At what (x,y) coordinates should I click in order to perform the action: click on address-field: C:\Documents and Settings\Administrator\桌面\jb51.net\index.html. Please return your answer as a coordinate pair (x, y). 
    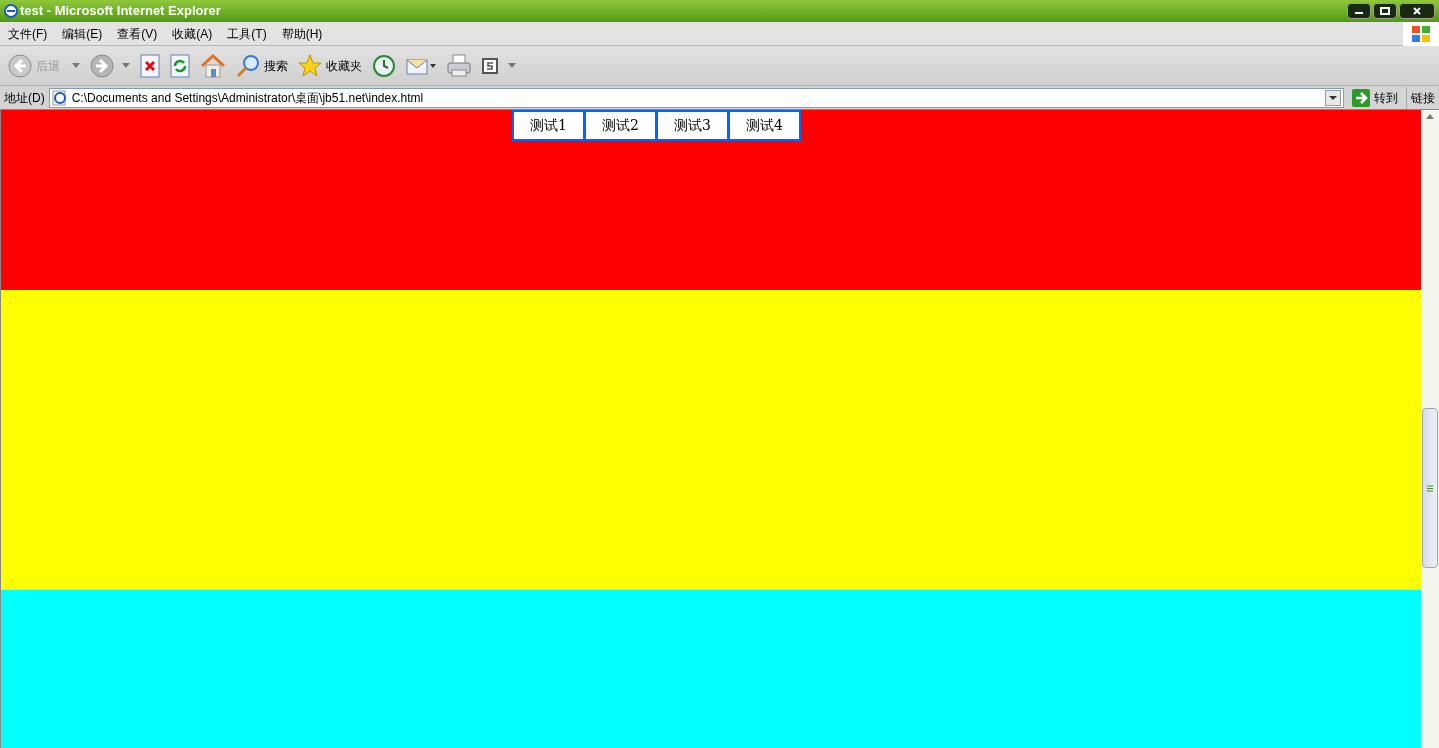
    Looking at the image, I should click on (696, 97).